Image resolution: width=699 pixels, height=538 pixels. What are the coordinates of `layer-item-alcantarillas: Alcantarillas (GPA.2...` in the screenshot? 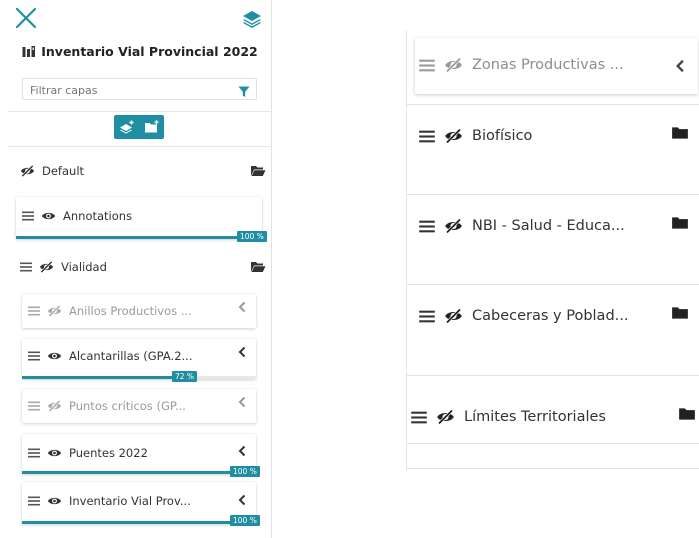 It's located at (139, 359).